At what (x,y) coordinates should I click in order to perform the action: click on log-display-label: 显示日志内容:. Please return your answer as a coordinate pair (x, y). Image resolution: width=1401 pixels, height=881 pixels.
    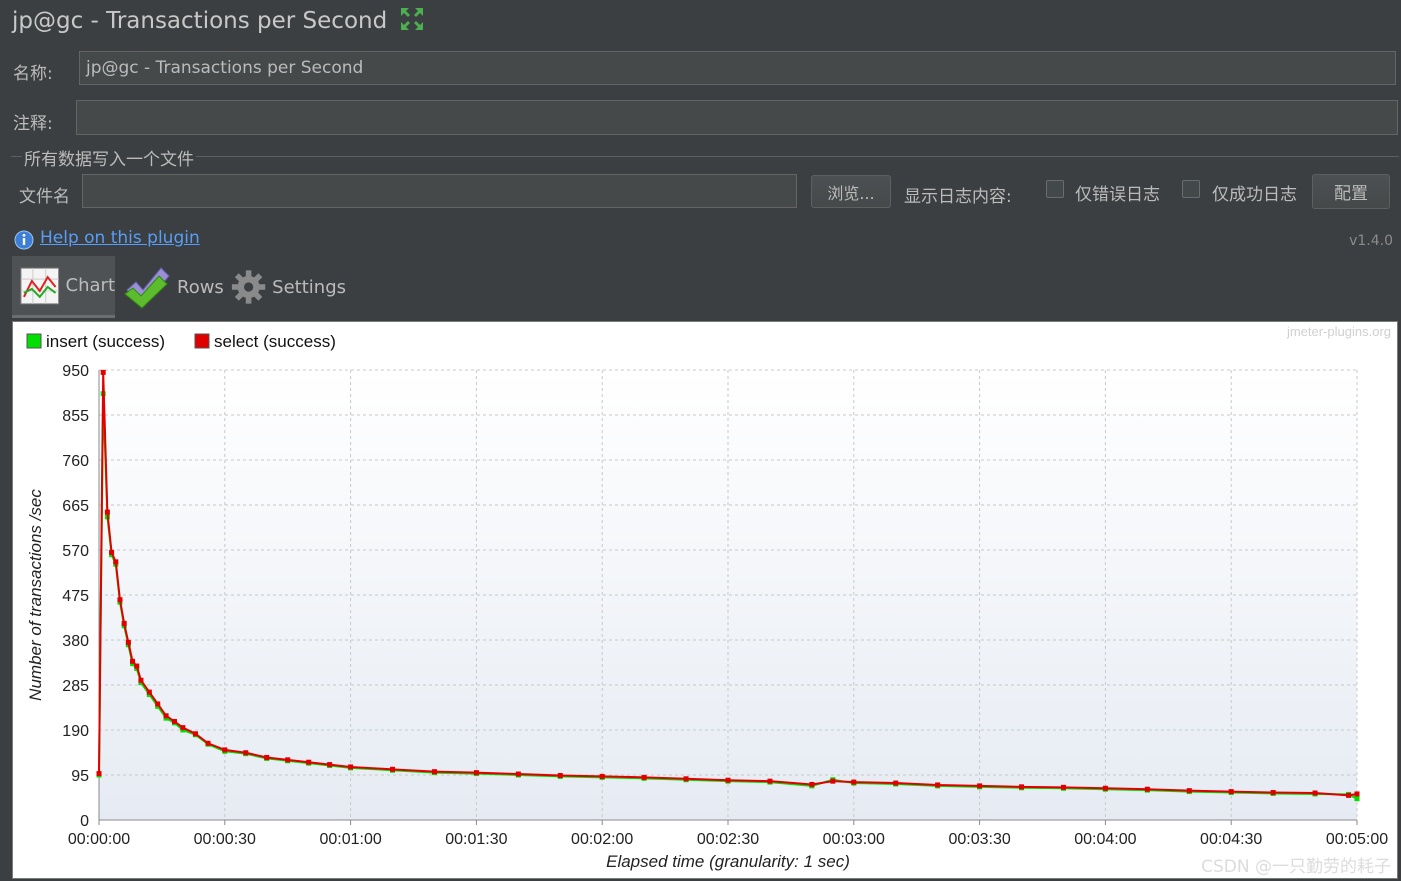
    Looking at the image, I should click on (958, 197).